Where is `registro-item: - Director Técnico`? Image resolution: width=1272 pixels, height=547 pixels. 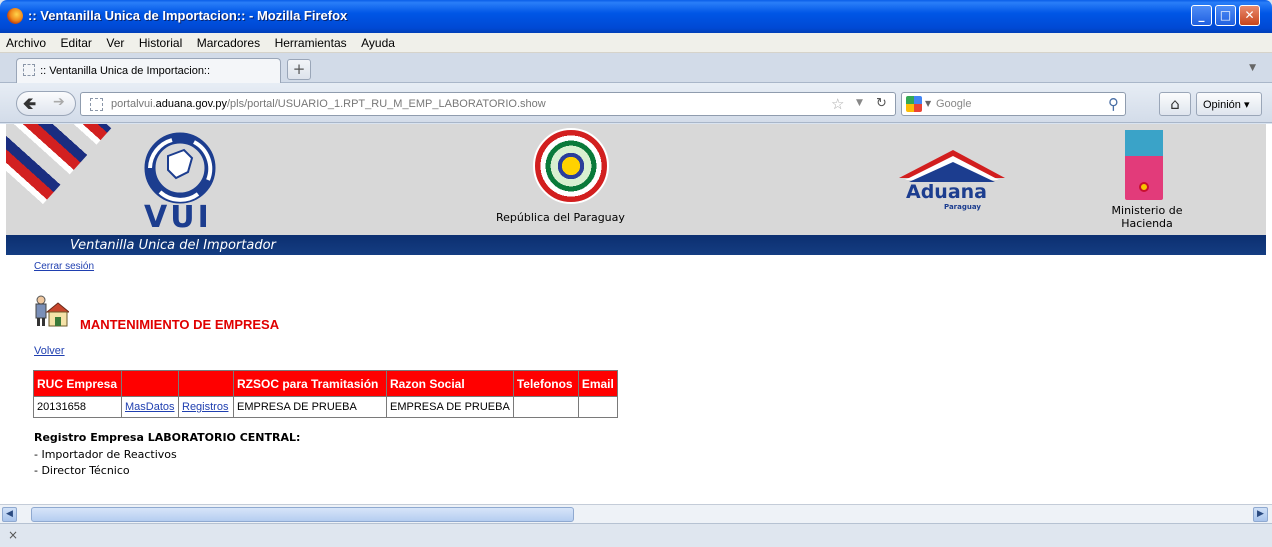
registro-item: - Director Técnico is located at coordinates (82, 470).